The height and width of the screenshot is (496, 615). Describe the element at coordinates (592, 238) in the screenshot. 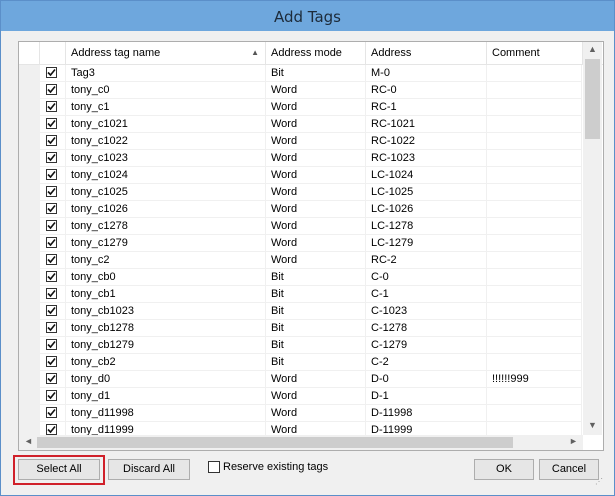

I see `vertical-scrollbar: ▲ ▼` at that location.